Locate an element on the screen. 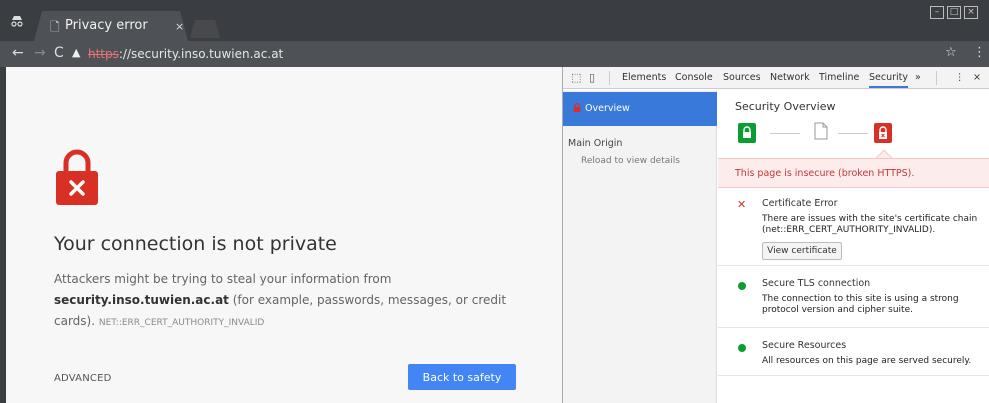 The height and width of the screenshot is (403, 989). incognito-icon is located at coordinates (17, 21).